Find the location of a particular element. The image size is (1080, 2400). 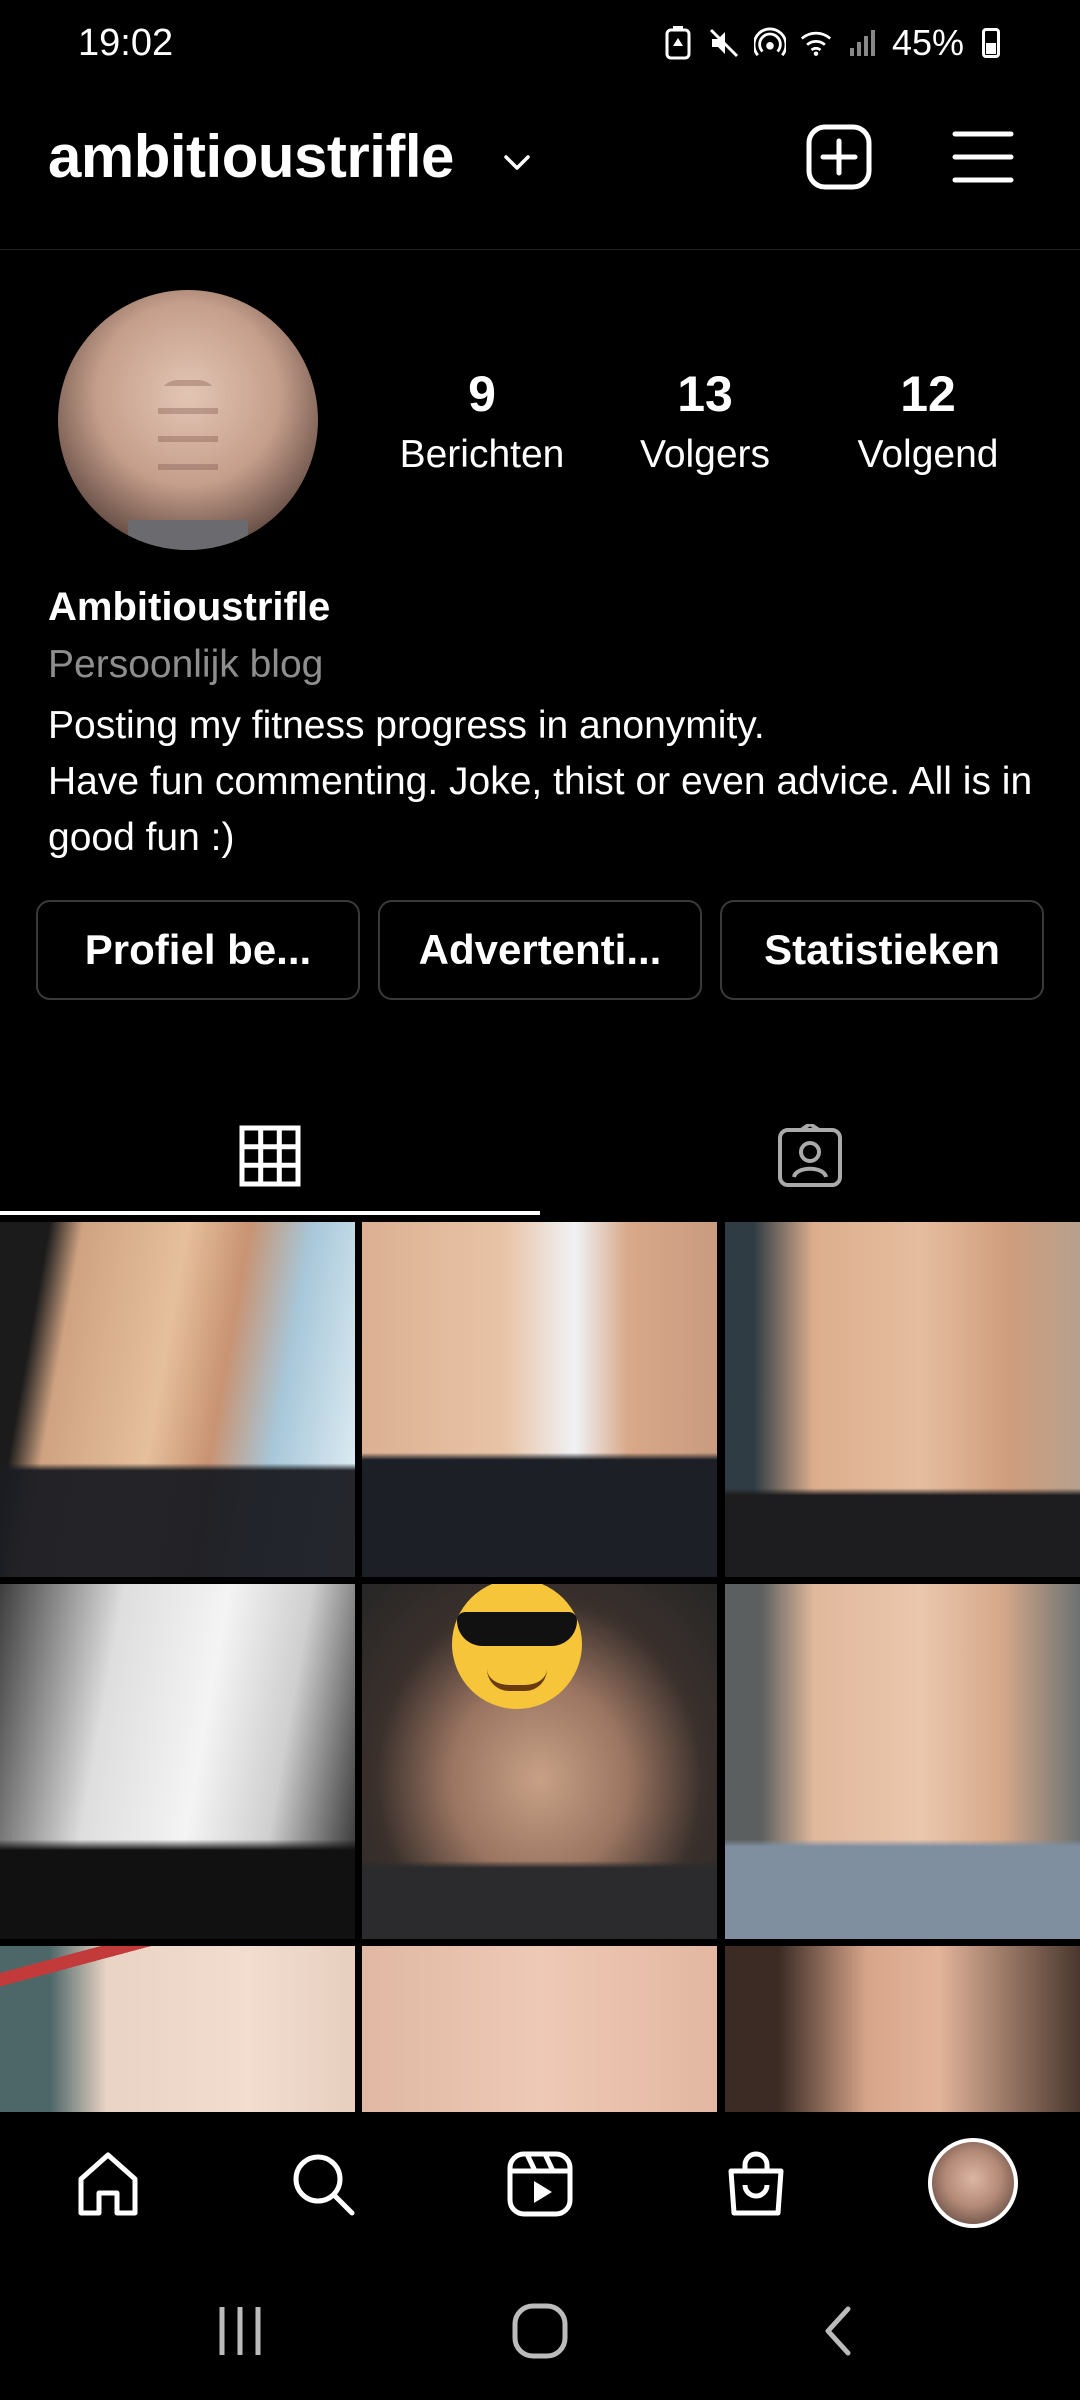

grid-icon is located at coordinates (270, 1156).